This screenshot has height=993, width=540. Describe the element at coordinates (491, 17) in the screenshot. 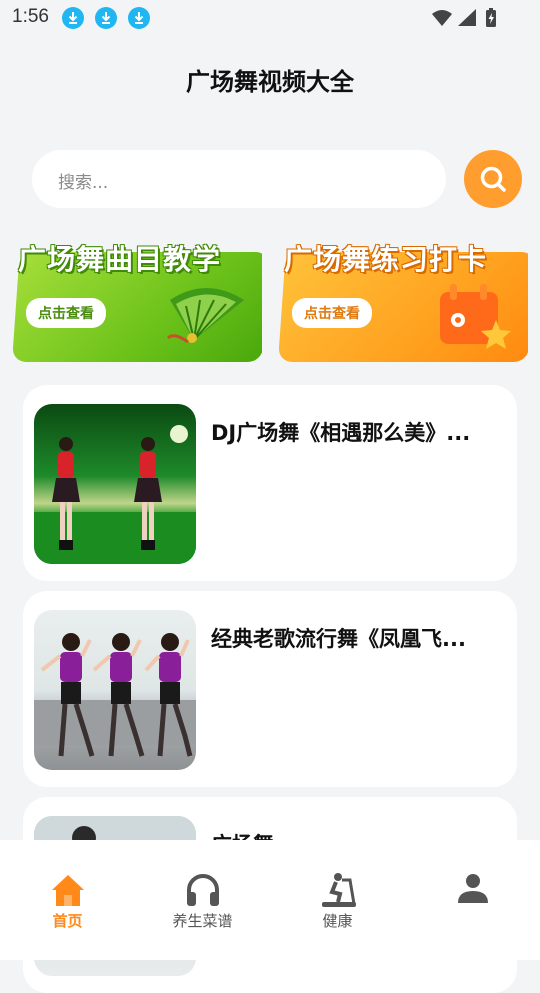

I see `battery-icon` at that location.